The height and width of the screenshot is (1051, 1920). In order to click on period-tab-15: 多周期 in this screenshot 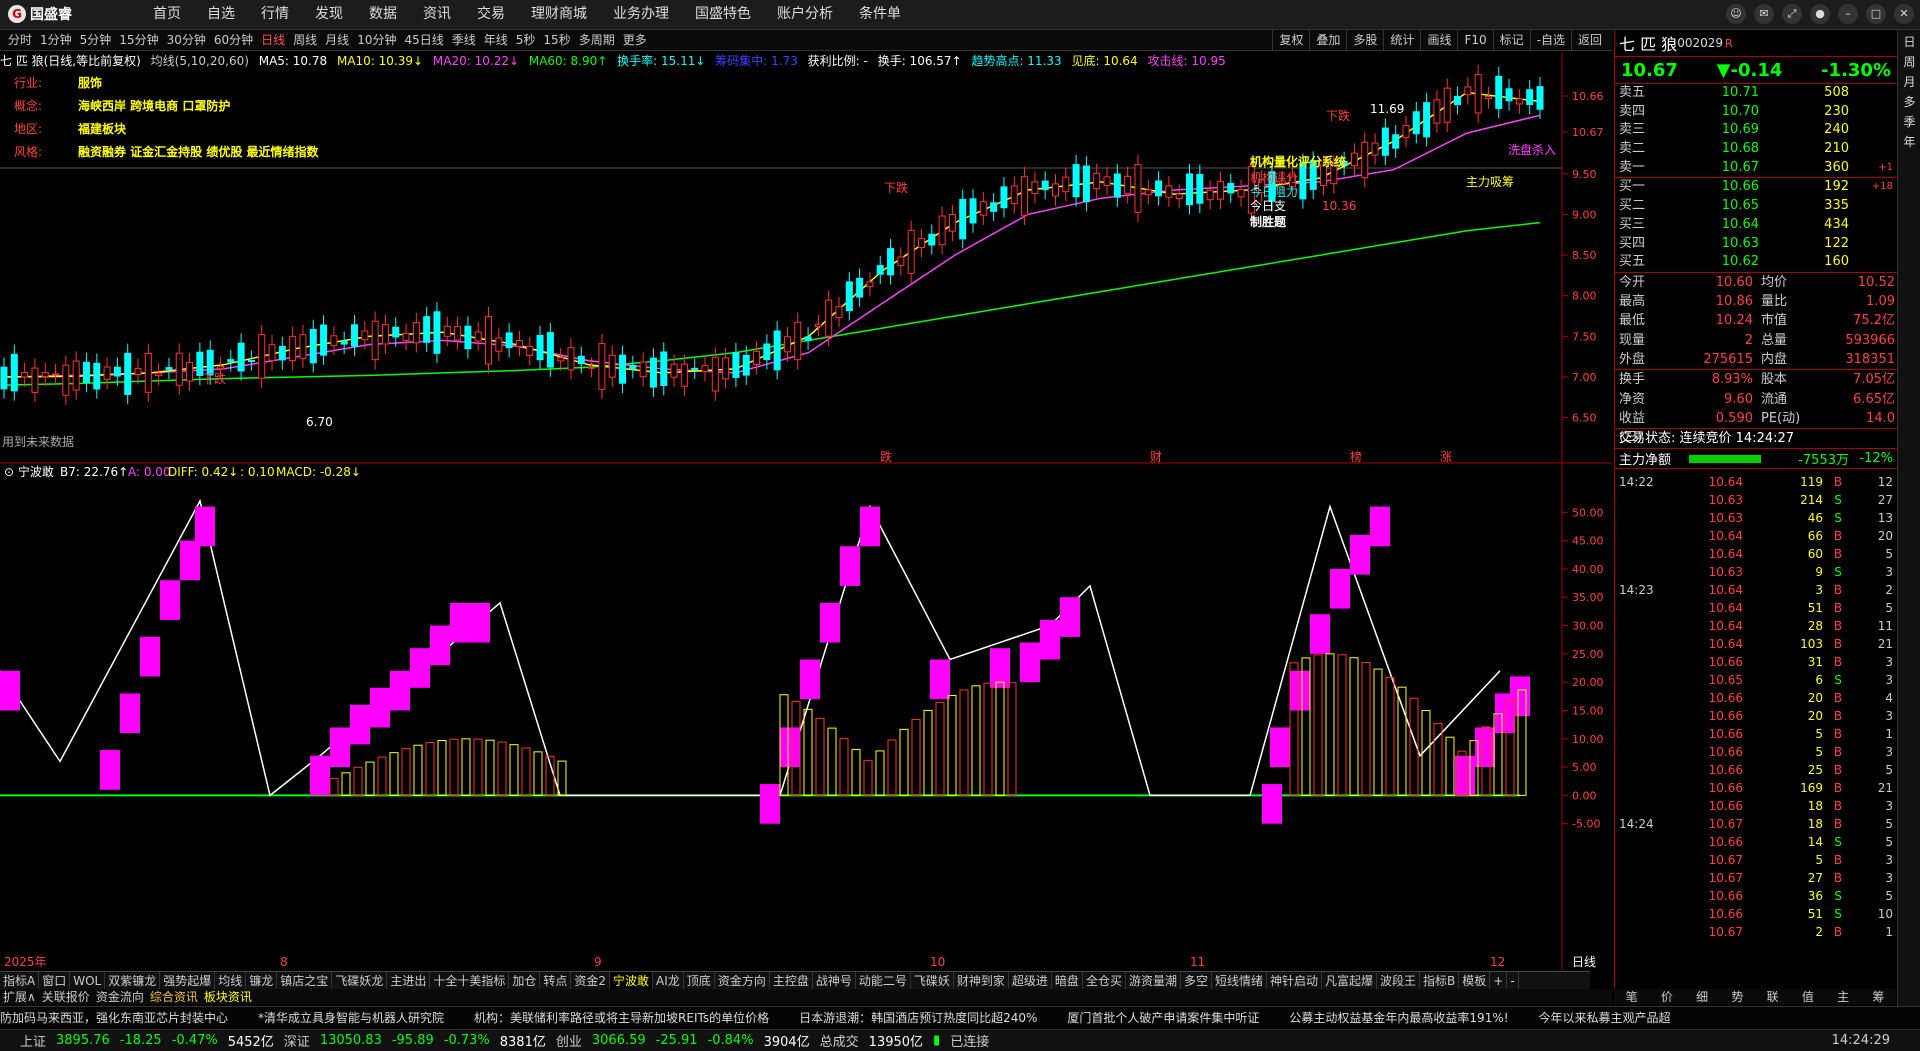, I will do `click(597, 40)`.